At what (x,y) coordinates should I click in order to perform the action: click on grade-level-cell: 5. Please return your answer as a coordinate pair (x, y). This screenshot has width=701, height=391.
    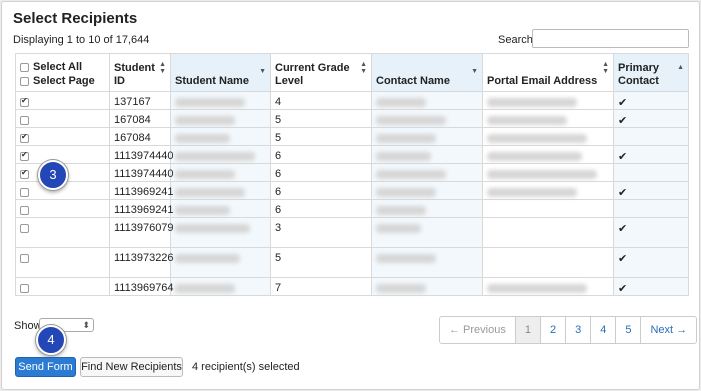
    Looking at the image, I should click on (321, 136).